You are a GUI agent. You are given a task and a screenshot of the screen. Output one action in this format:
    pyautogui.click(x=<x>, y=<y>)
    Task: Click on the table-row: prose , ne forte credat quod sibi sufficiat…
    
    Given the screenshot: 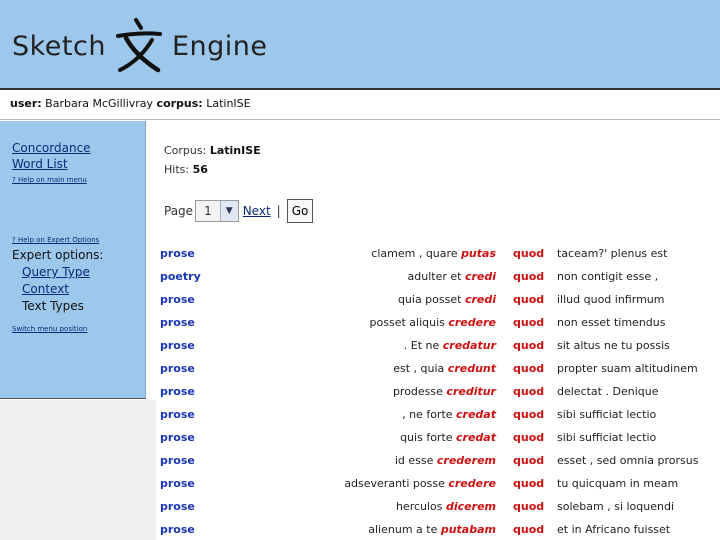 What is the action you would take?
    pyautogui.click(x=438, y=414)
    